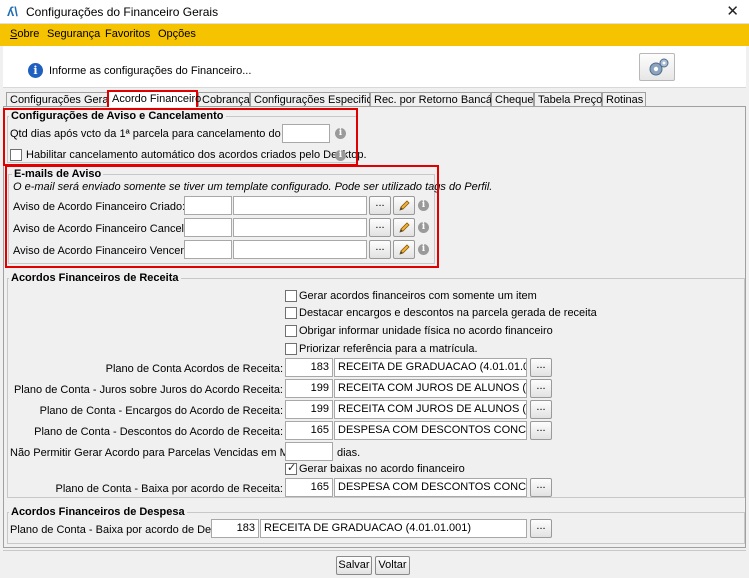 The width and height of the screenshot is (749, 578). I want to click on receita-title: Acordos Financeiros de Receita, so click(95, 278).